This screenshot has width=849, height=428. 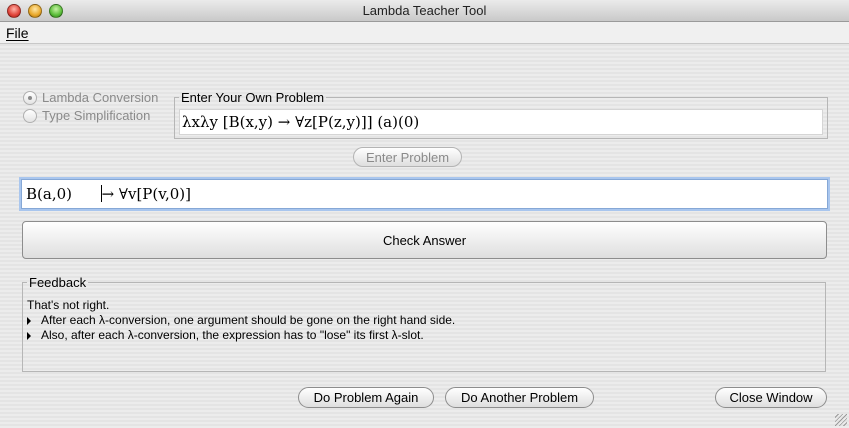 What do you see at coordinates (501, 122) in the screenshot?
I see `problem-input: λxλy [B(x,y) → ∀z[P(z,y)]] (a)(0)` at bounding box center [501, 122].